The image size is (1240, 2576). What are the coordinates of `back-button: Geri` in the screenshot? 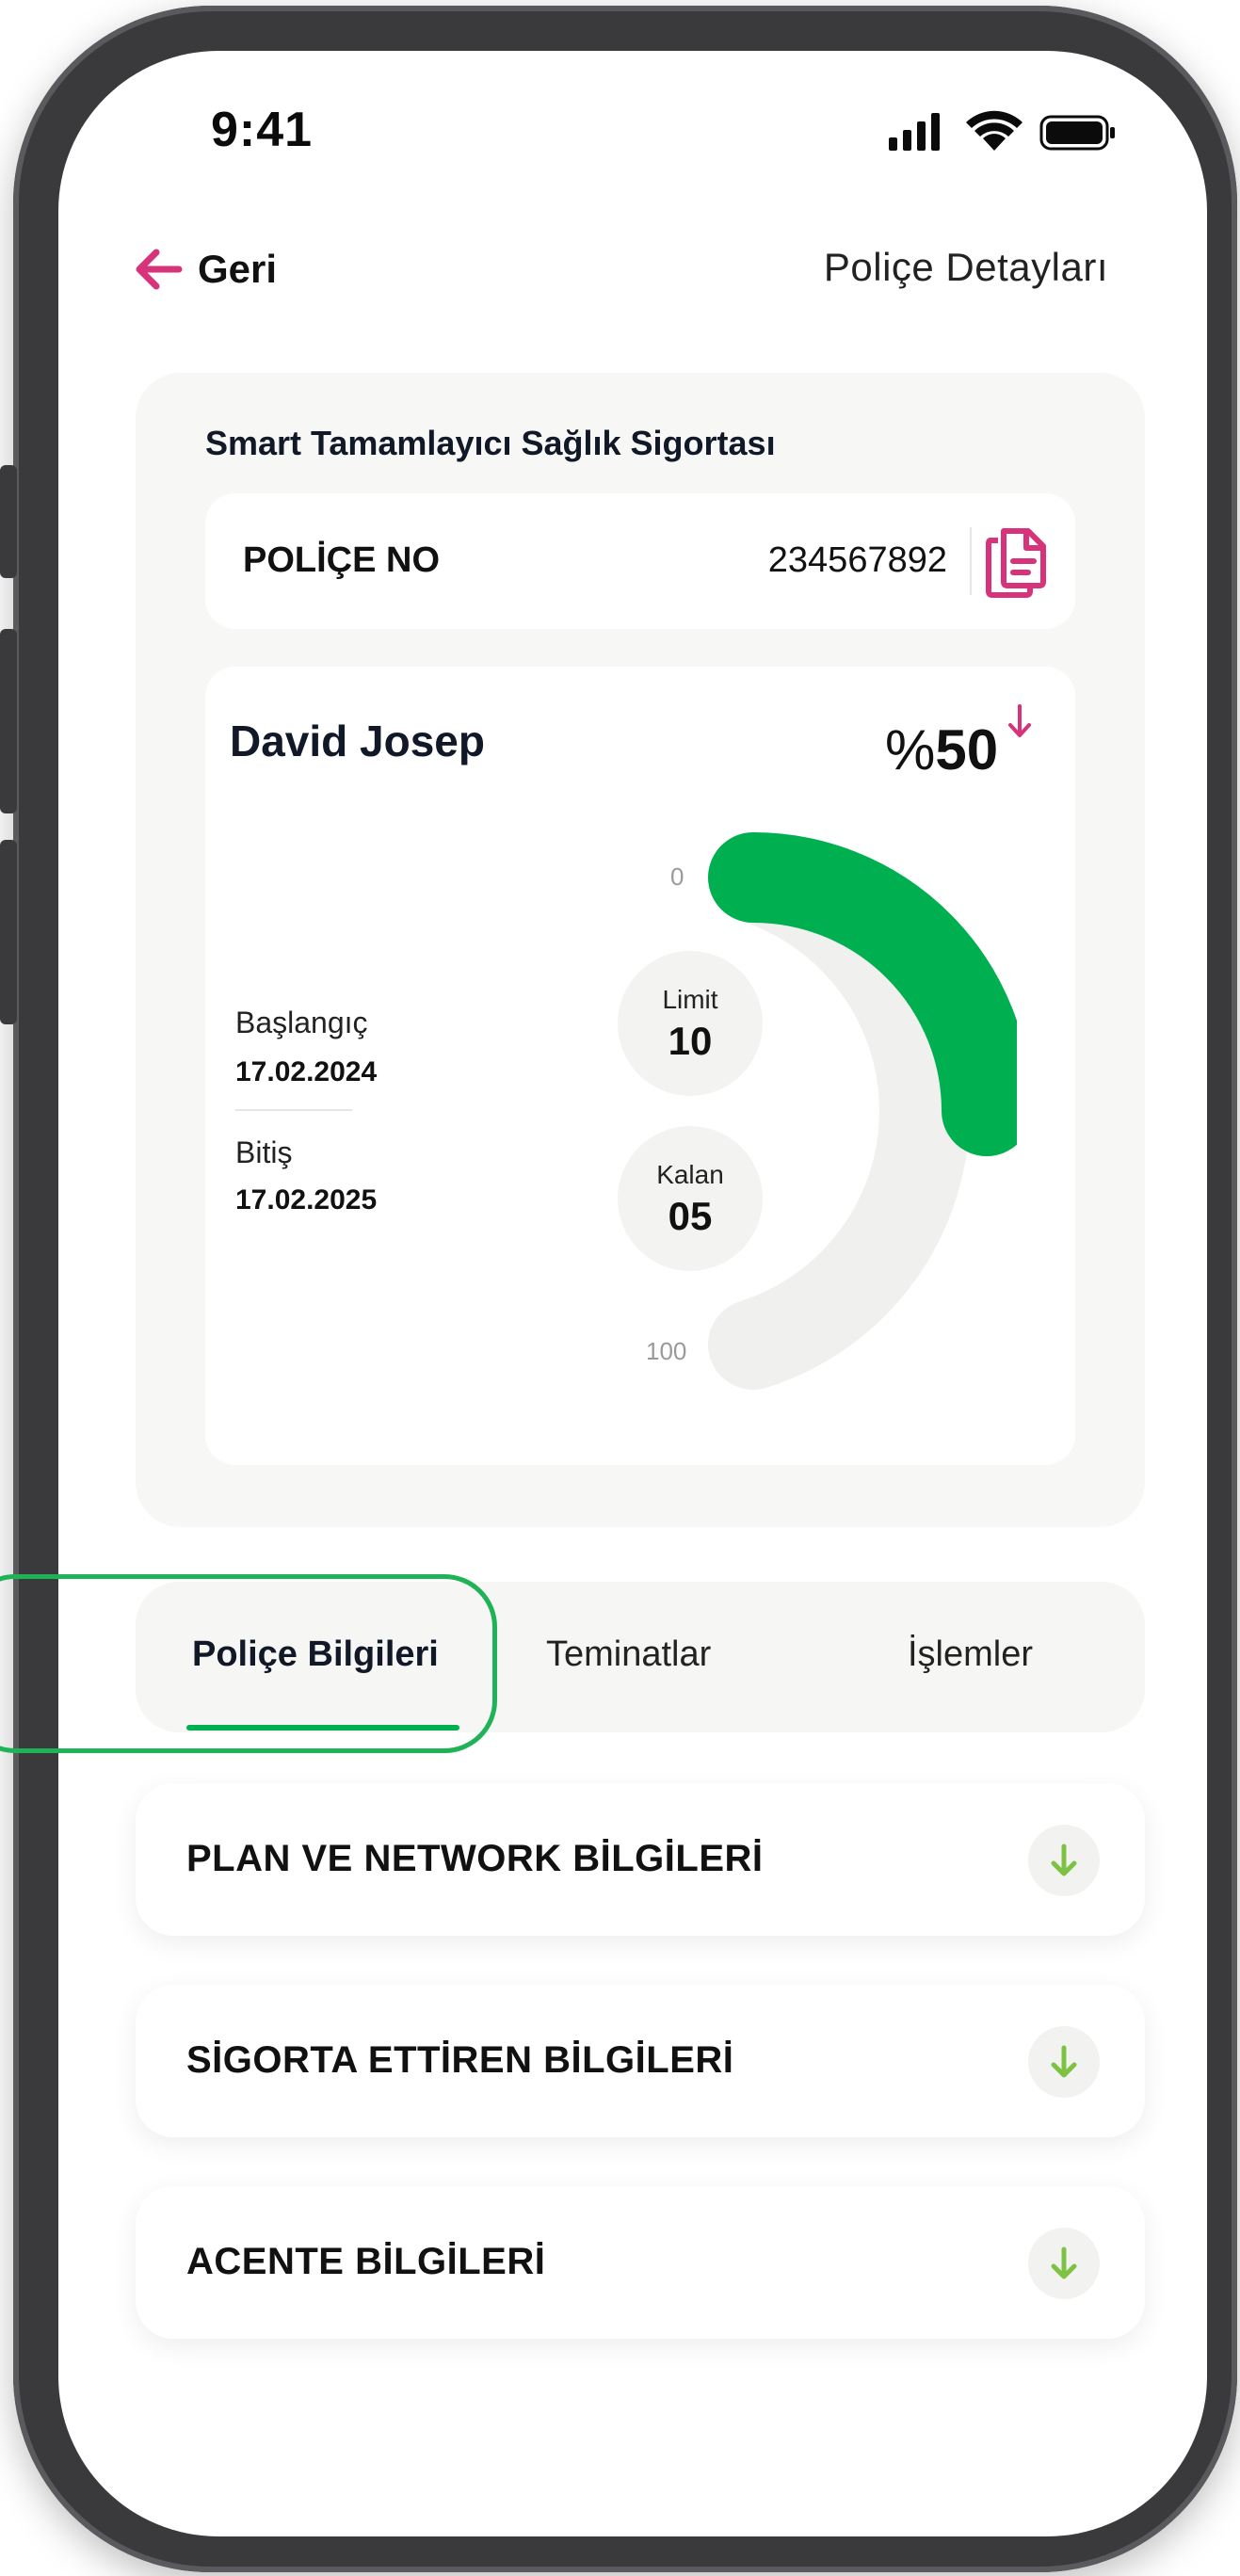 It's located at (204, 269).